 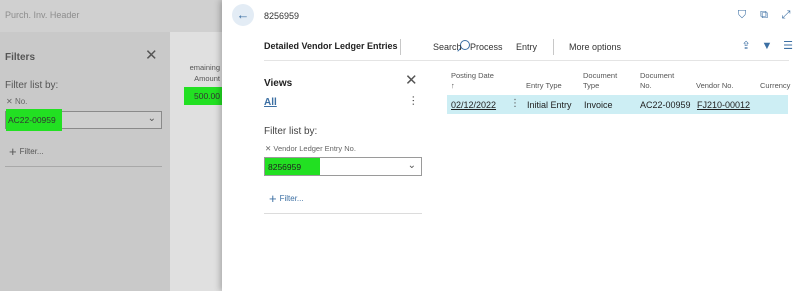 What do you see at coordinates (515, 103) in the screenshot?
I see `more-vertical-icon: ⋮` at bounding box center [515, 103].